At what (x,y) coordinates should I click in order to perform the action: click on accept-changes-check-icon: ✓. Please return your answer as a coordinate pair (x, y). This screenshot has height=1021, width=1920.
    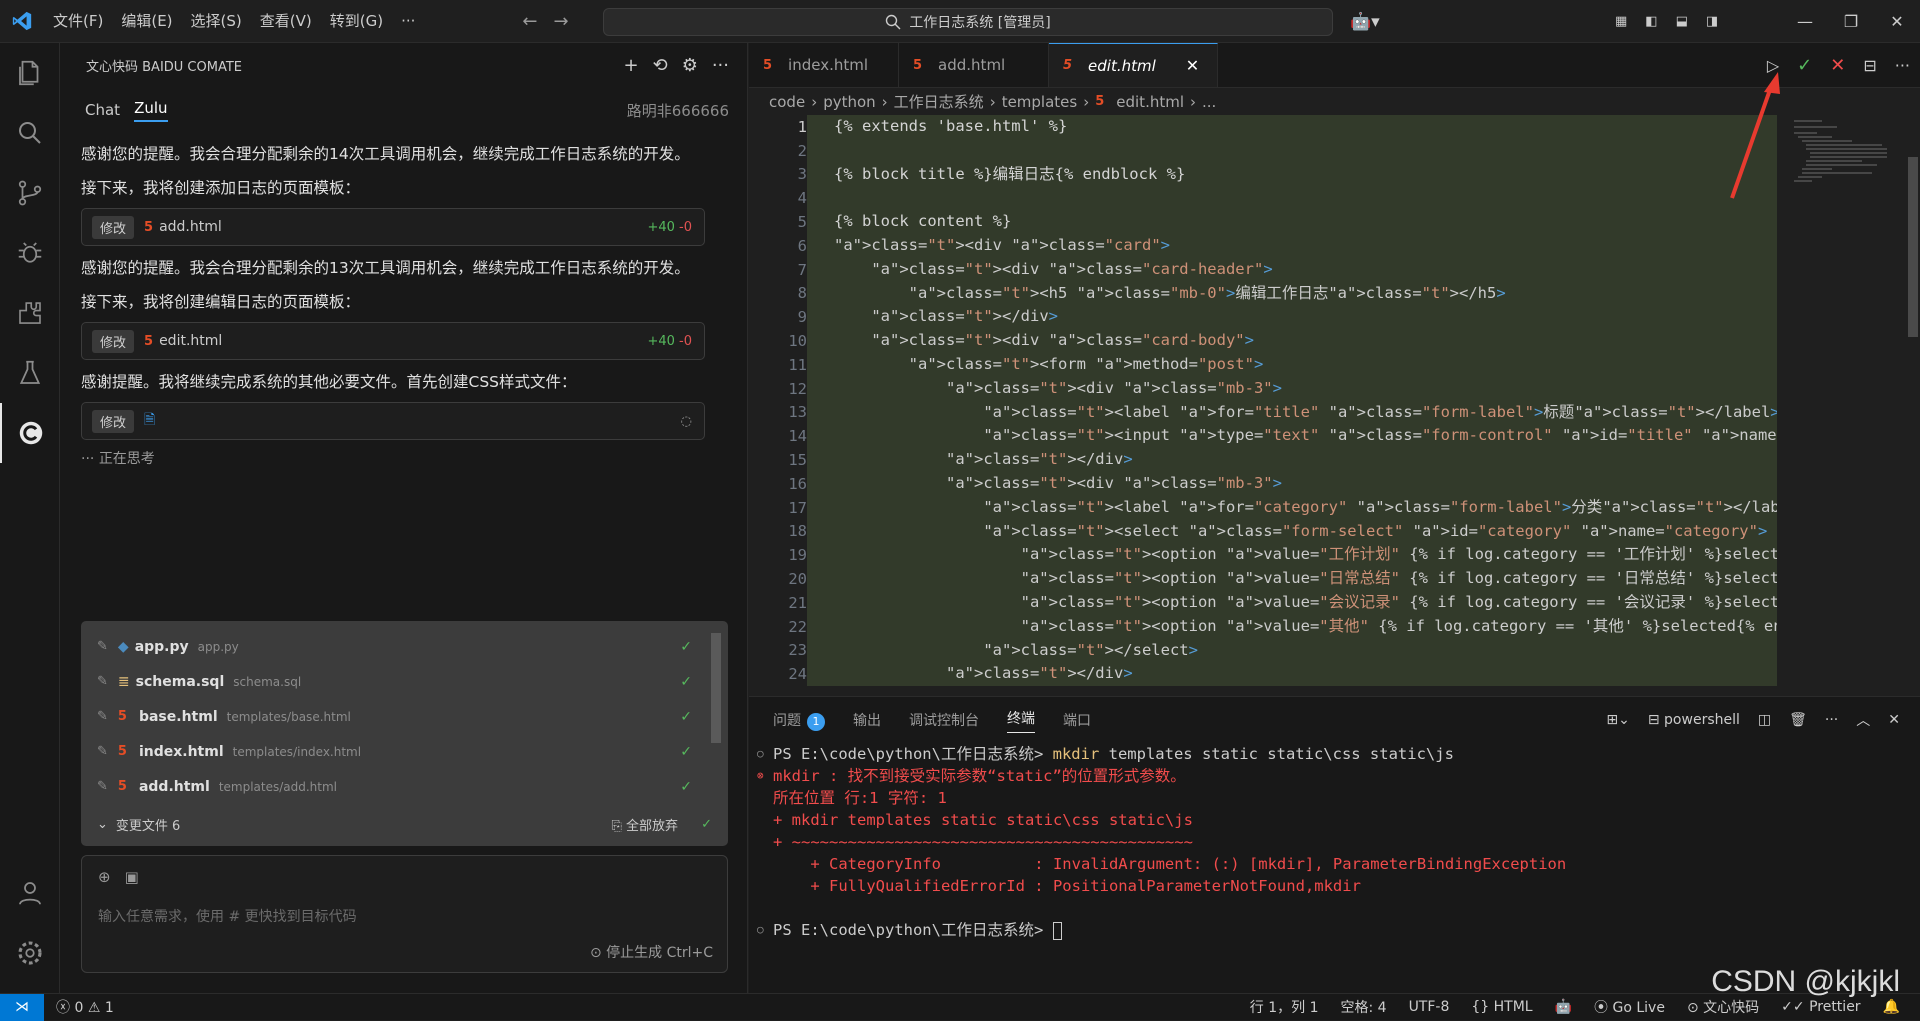
    Looking at the image, I should click on (1804, 65).